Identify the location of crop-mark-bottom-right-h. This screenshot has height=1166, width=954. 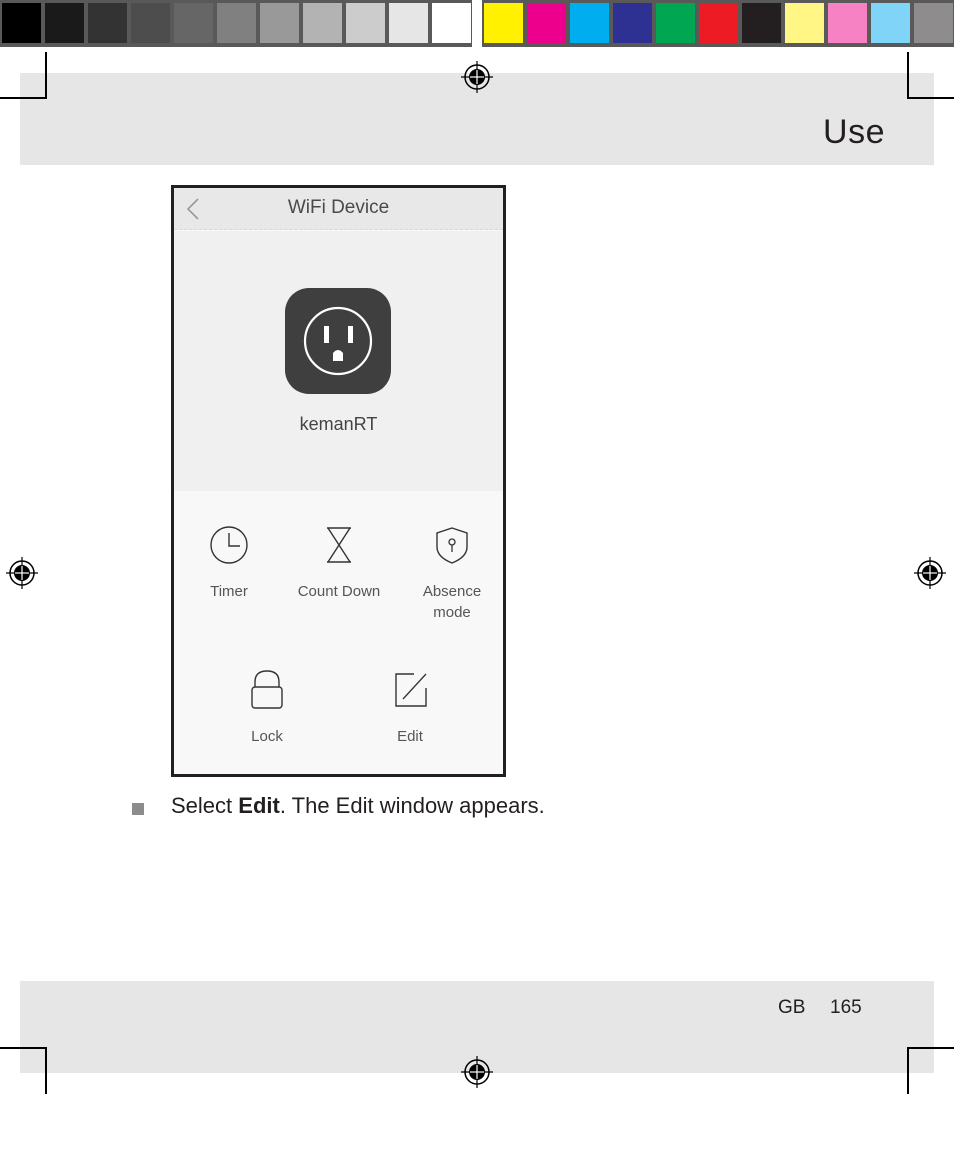
(931, 1048).